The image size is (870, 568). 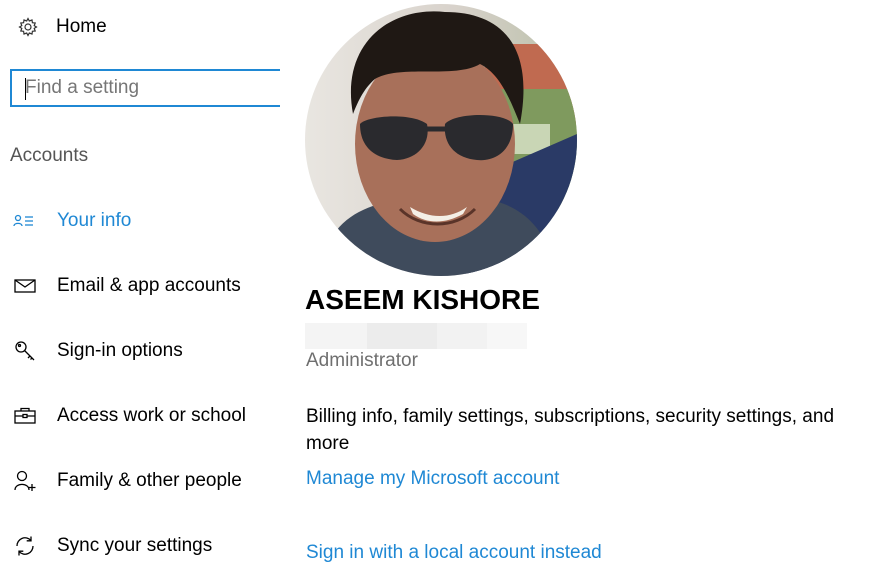 What do you see at coordinates (142, 221) in the screenshot?
I see `sidebar-item-your-info: Your info` at bounding box center [142, 221].